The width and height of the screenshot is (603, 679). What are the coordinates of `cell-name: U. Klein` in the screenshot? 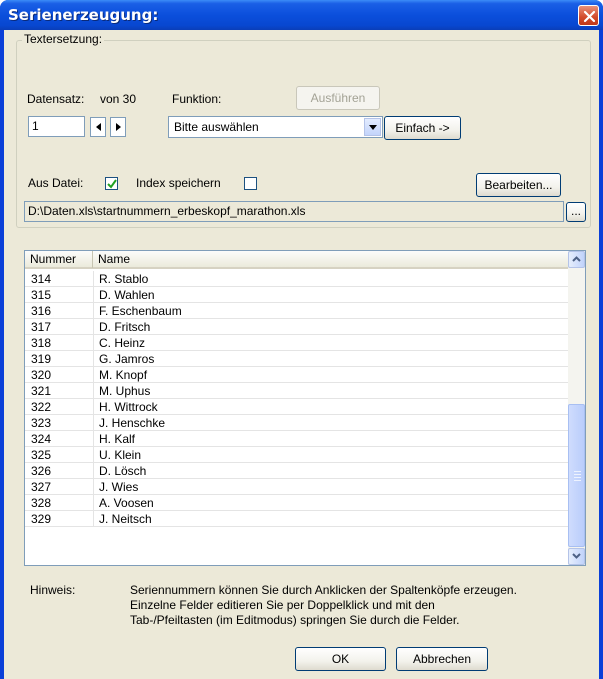 It's located at (120, 455).